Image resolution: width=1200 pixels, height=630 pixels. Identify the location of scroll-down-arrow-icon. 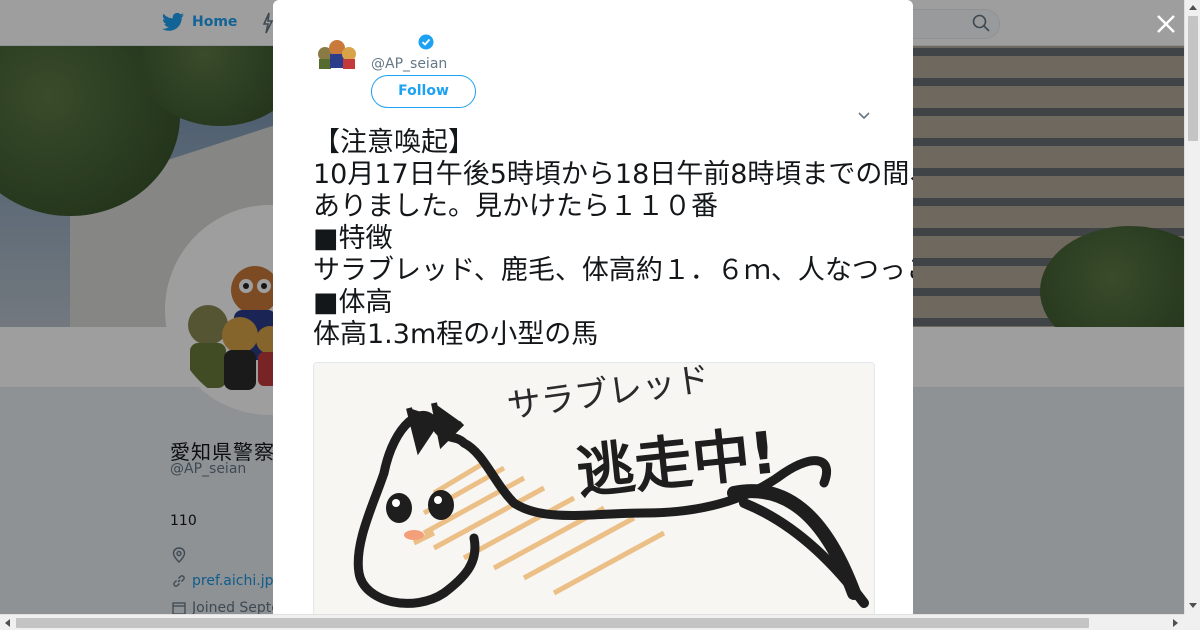
(1193, 605).